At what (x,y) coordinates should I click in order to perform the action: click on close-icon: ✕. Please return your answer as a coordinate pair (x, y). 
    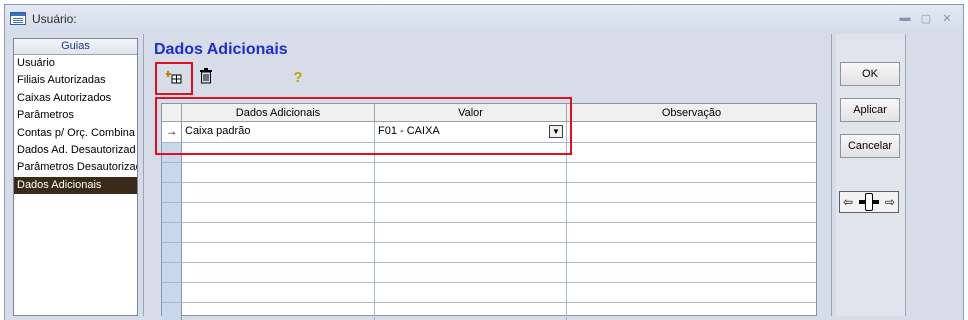
    Looking at the image, I should click on (947, 18).